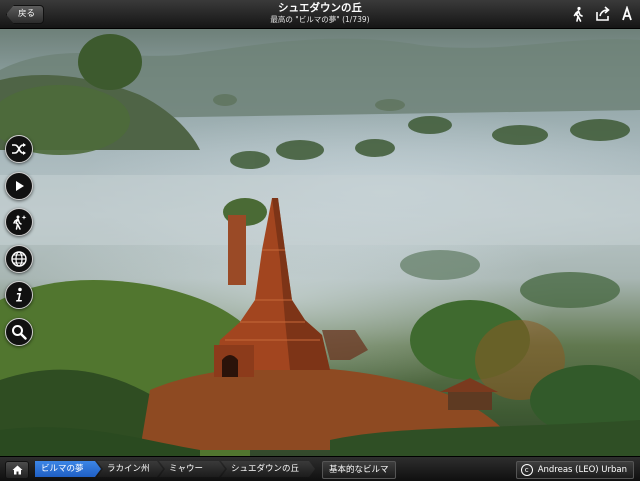 The width and height of the screenshot is (640, 481). I want to click on play-button, so click(19, 185).